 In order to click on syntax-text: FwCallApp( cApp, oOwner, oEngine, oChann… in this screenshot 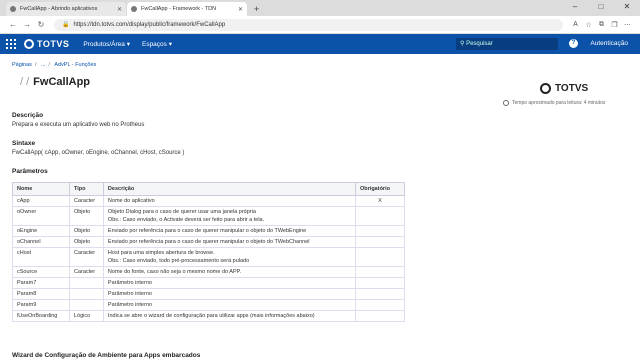, I will do `click(98, 153)`.